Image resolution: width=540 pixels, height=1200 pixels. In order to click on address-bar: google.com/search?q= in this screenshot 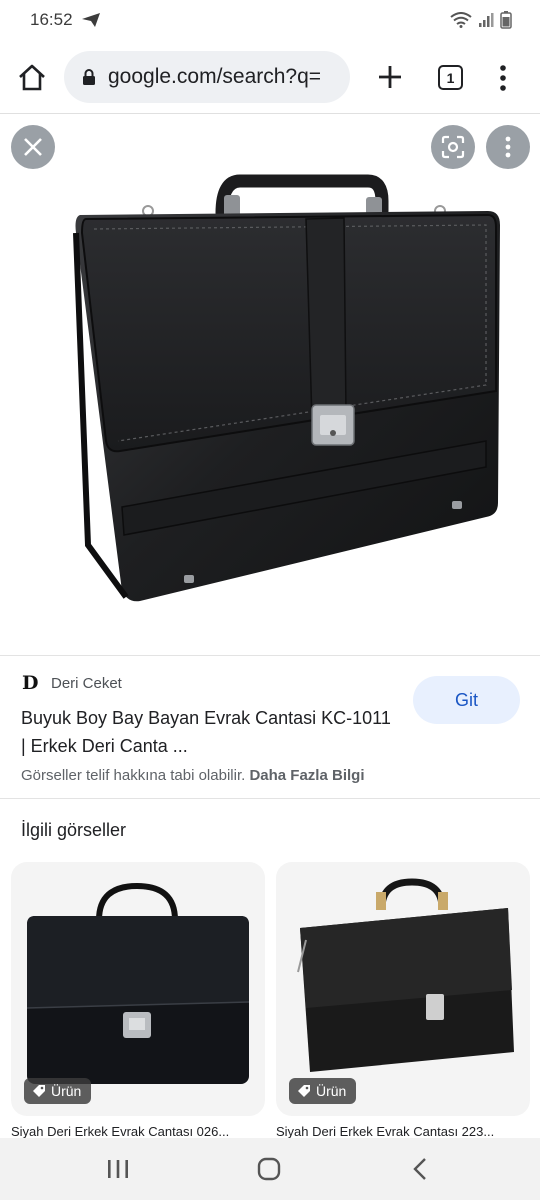, I will do `click(207, 77)`.